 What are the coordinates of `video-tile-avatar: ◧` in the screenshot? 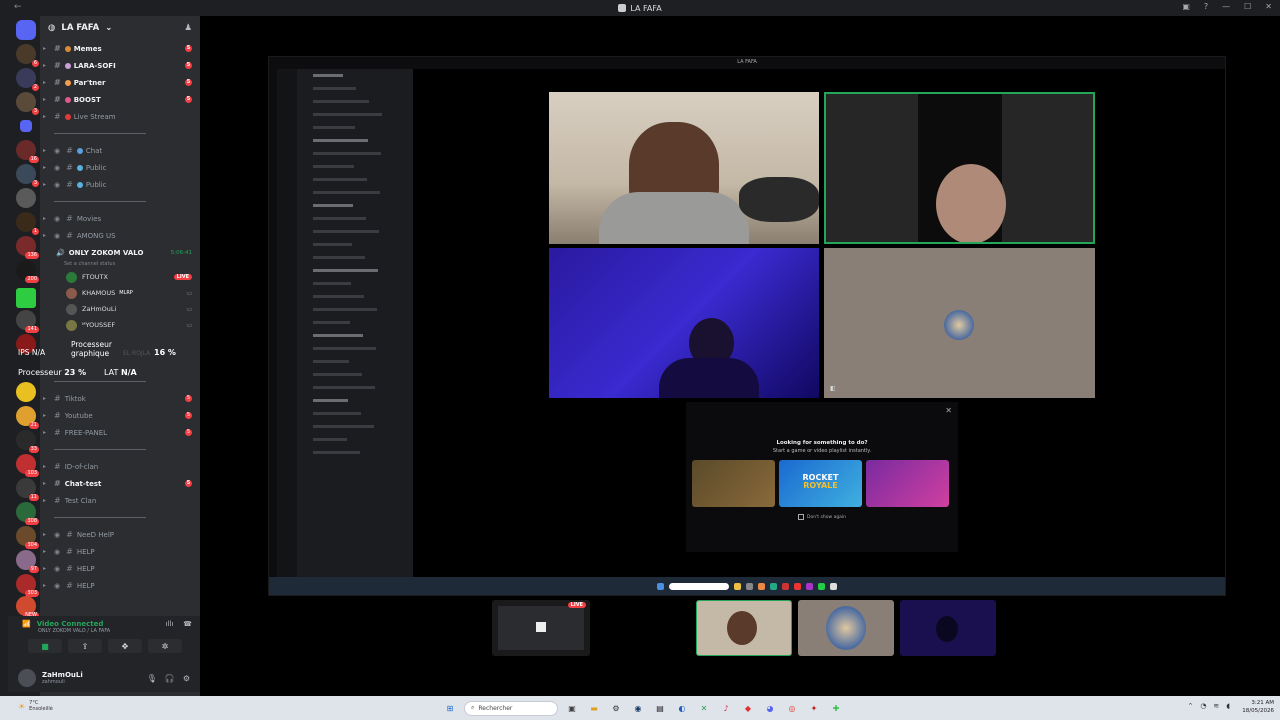 It's located at (959, 323).